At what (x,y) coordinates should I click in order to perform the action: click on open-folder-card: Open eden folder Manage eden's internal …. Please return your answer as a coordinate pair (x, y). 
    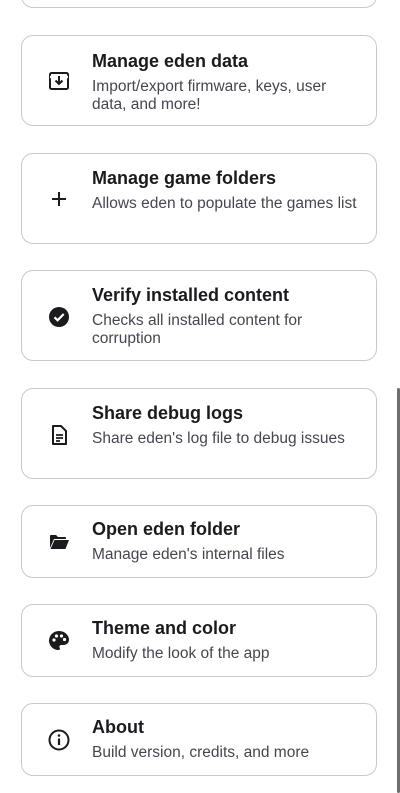
    Looking at the image, I should click on (199, 541).